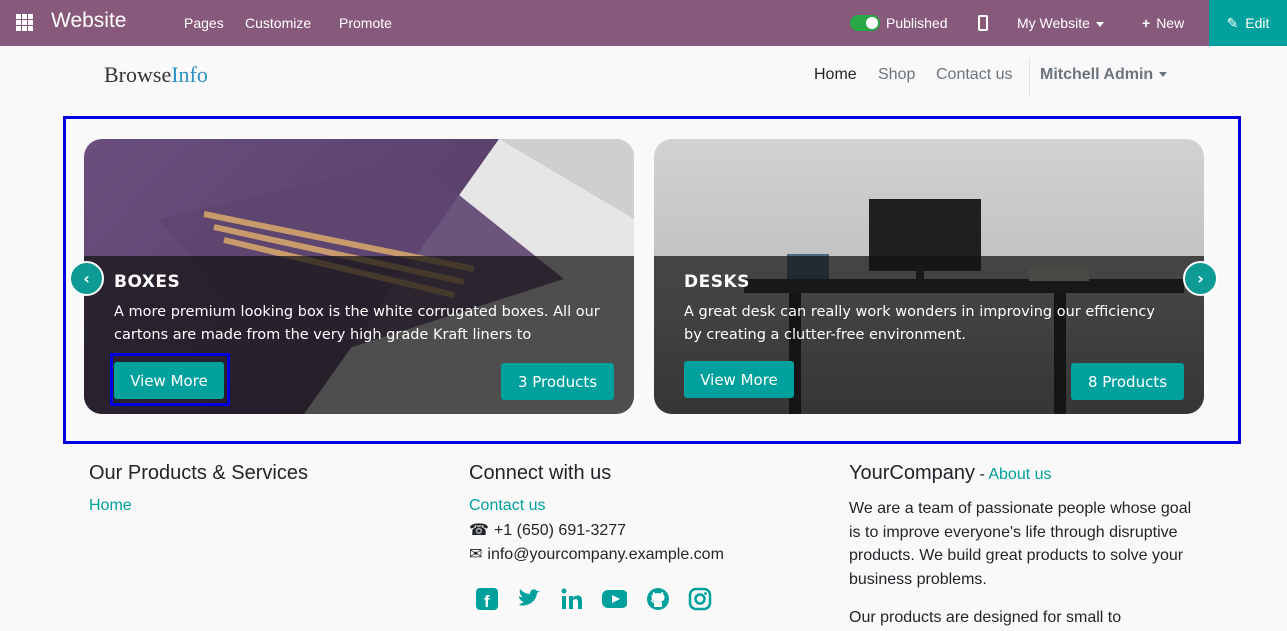 The width and height of the screenshot is (1287, 631). What do you see at coordinates (189, 74) in the screenshot?
I see `logo-part2: Info` at bounding box center [189, 74].